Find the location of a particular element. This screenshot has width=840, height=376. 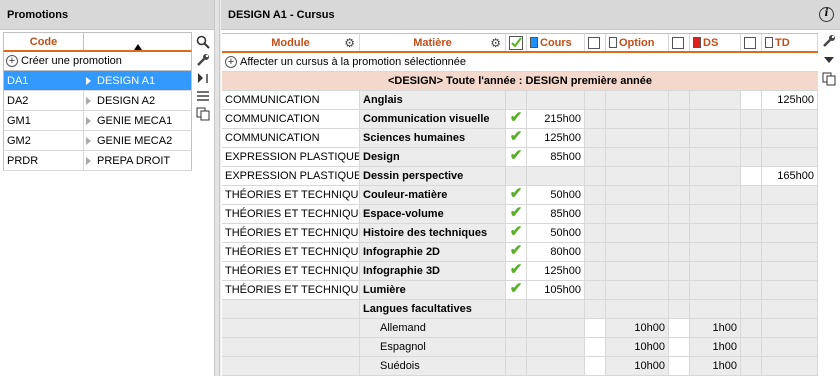

cursus-row: COMMUNICATION Anglais 125h00 is located at coordinates (520, 100).